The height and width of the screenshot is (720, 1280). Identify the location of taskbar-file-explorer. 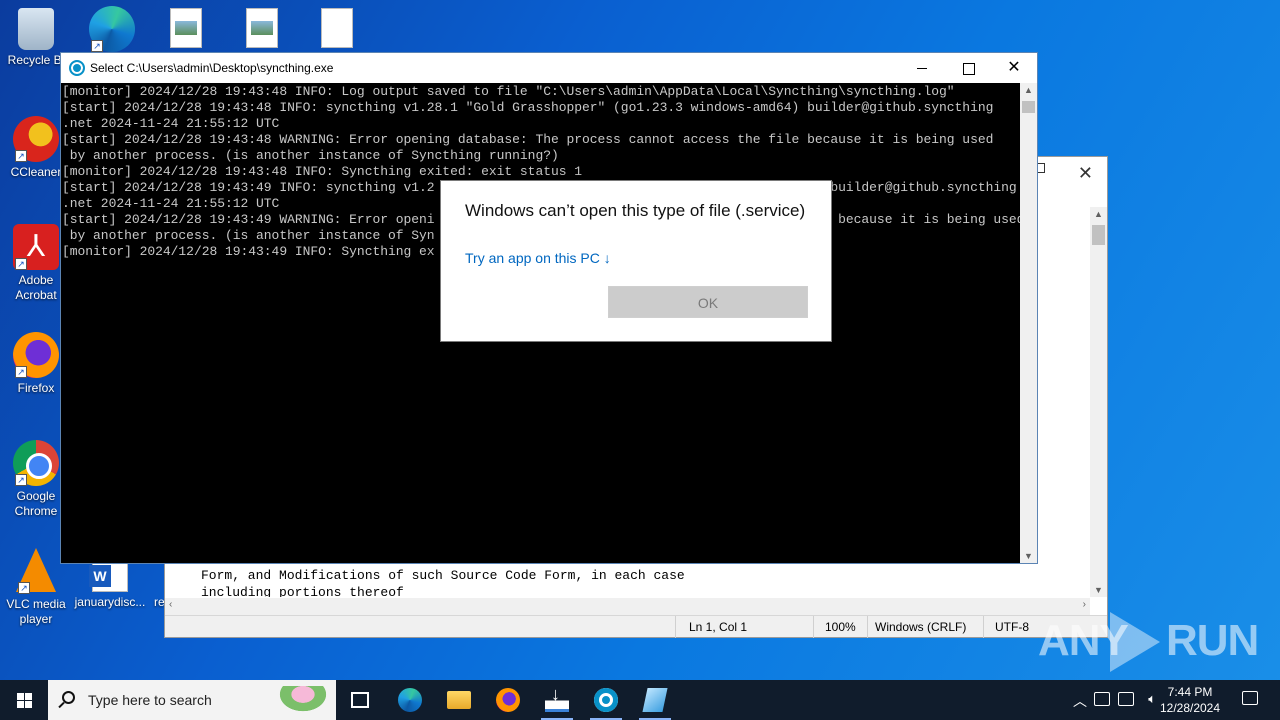
(459, 700).